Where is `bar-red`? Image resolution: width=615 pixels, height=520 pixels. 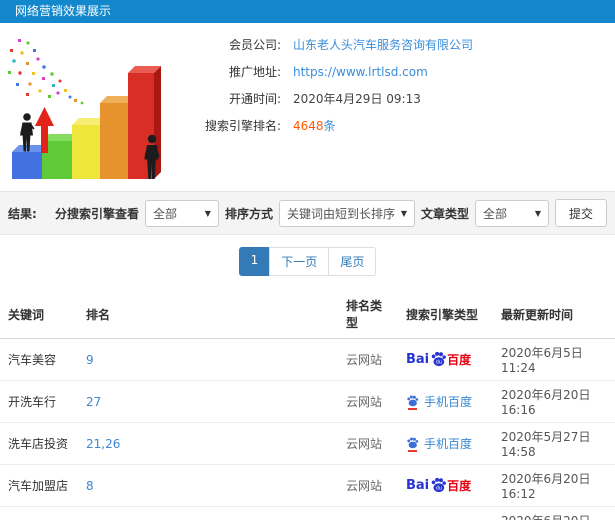 bar-red is located at coordinates (144, 122).